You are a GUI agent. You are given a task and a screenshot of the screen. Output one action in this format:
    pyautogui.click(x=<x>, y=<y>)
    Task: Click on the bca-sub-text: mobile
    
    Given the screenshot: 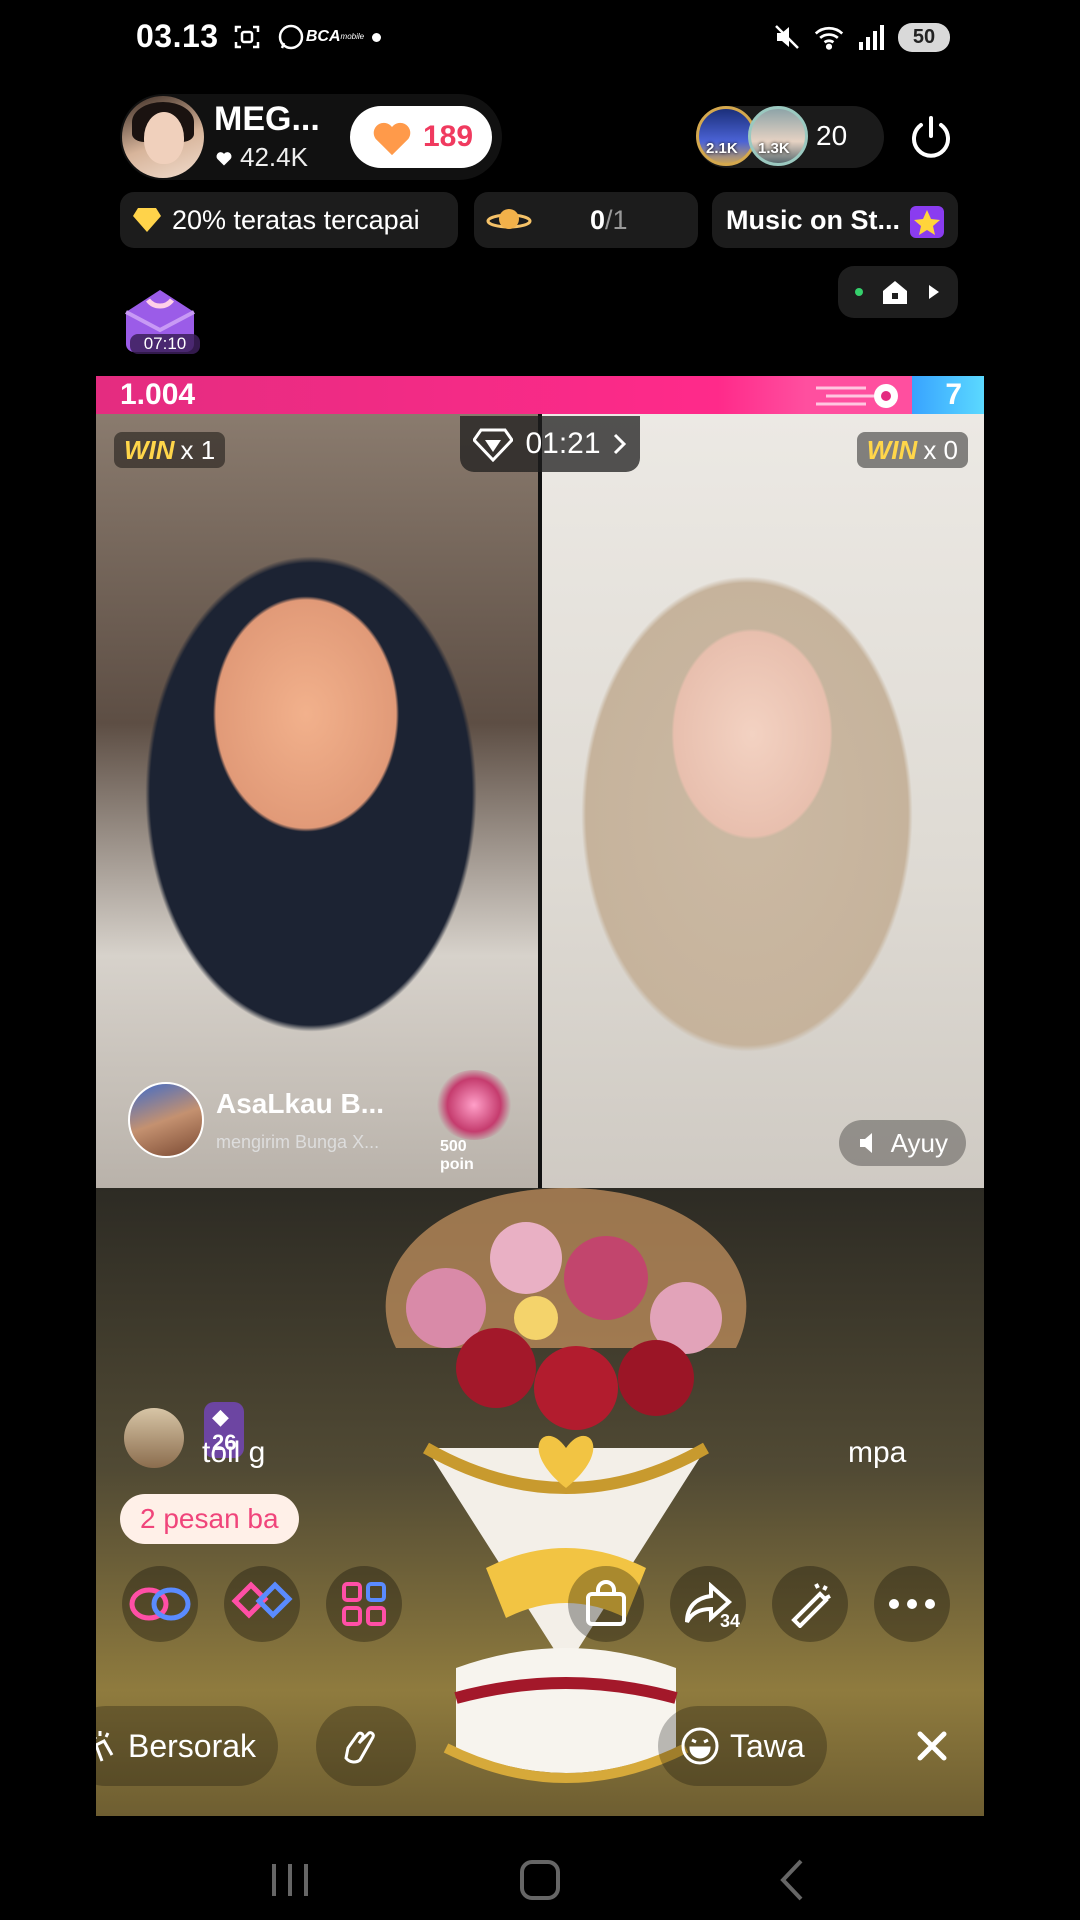 What is the action you would take?
    pyautogui.click(x=352, y=36)
    